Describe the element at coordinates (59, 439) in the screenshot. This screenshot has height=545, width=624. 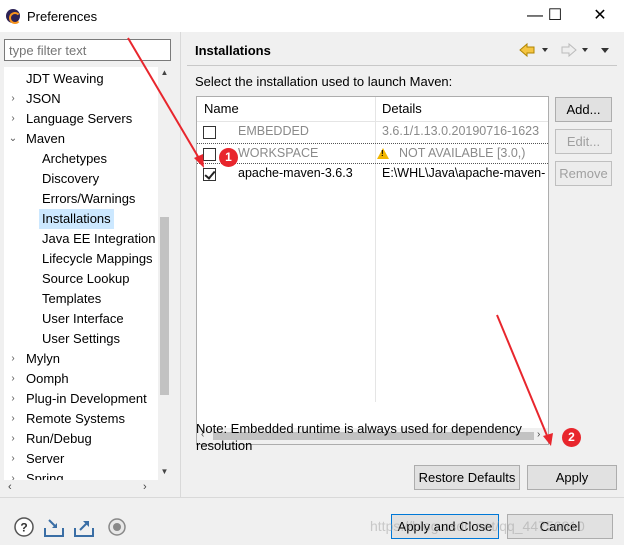
I see `sidebar-item-run-debug: Run/Debug` at that location.